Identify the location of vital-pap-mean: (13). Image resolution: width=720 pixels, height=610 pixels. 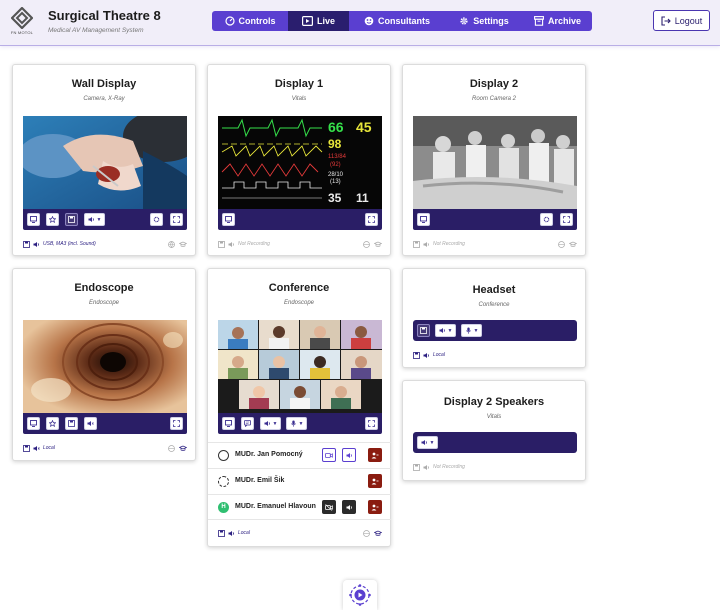
(335, 182).